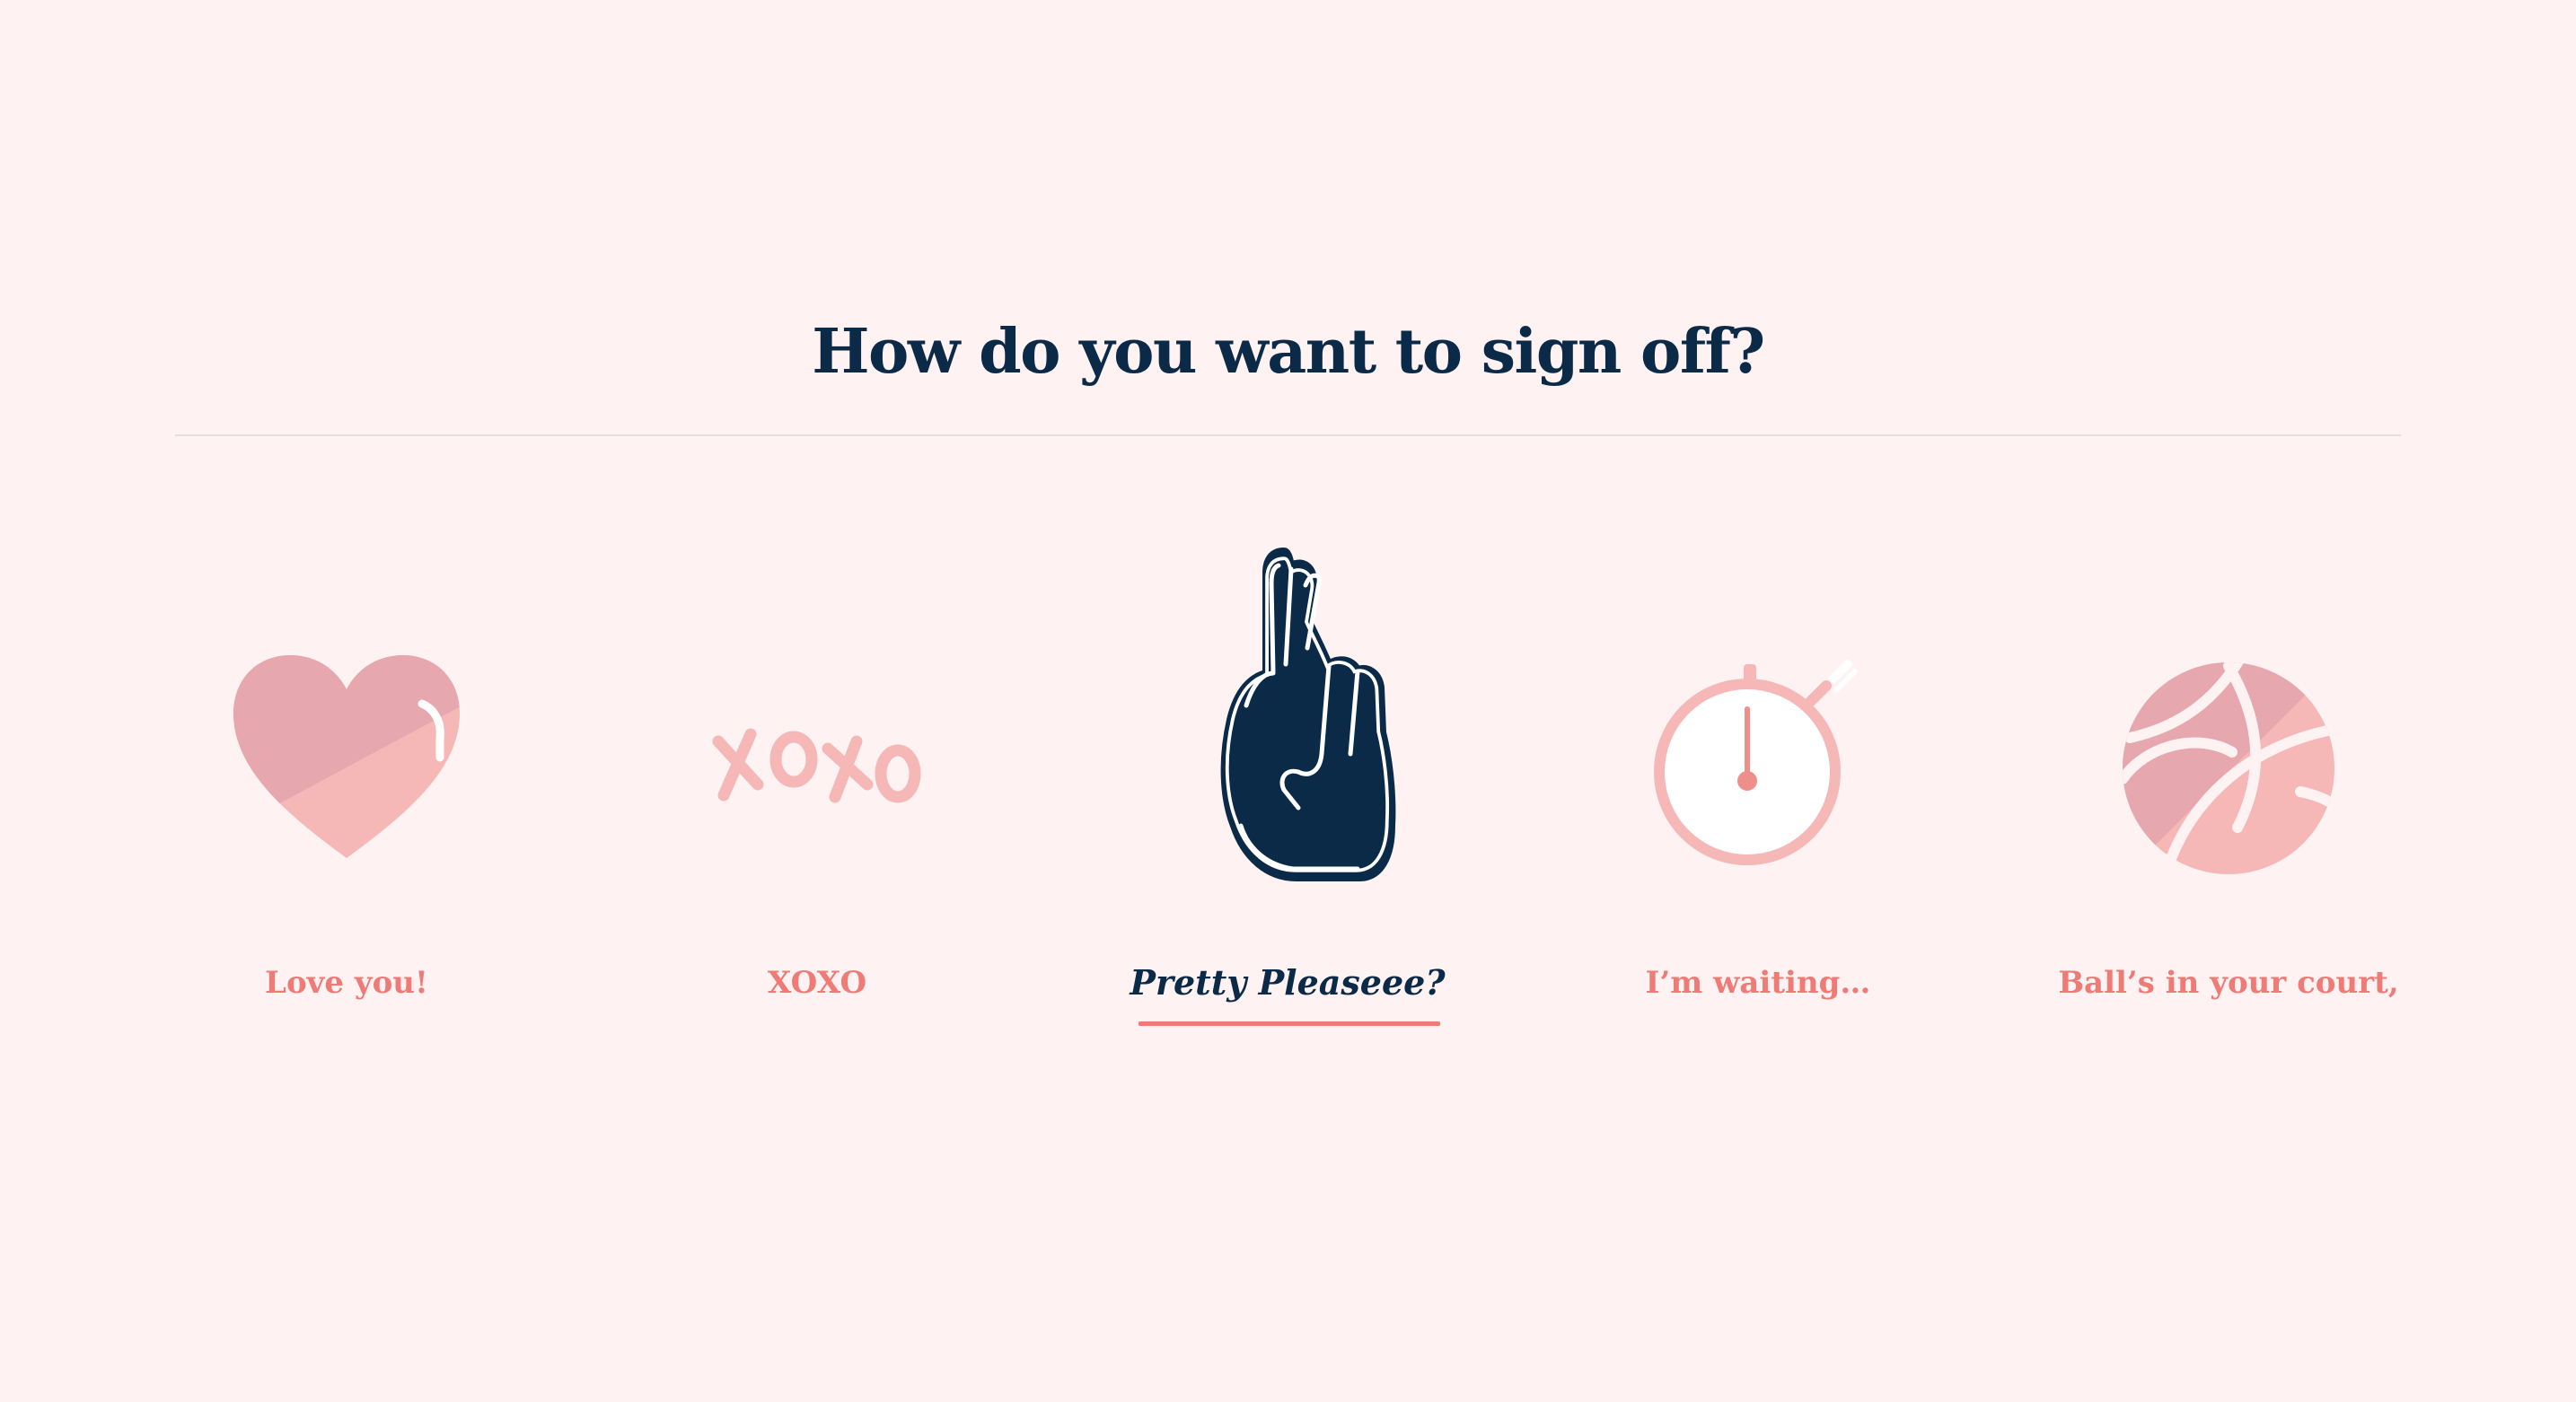 This screenshot has height=1402, width=2576. Describe the element at coordinates (347, 719) in the screenshot. I see `heart-icon` at that location.